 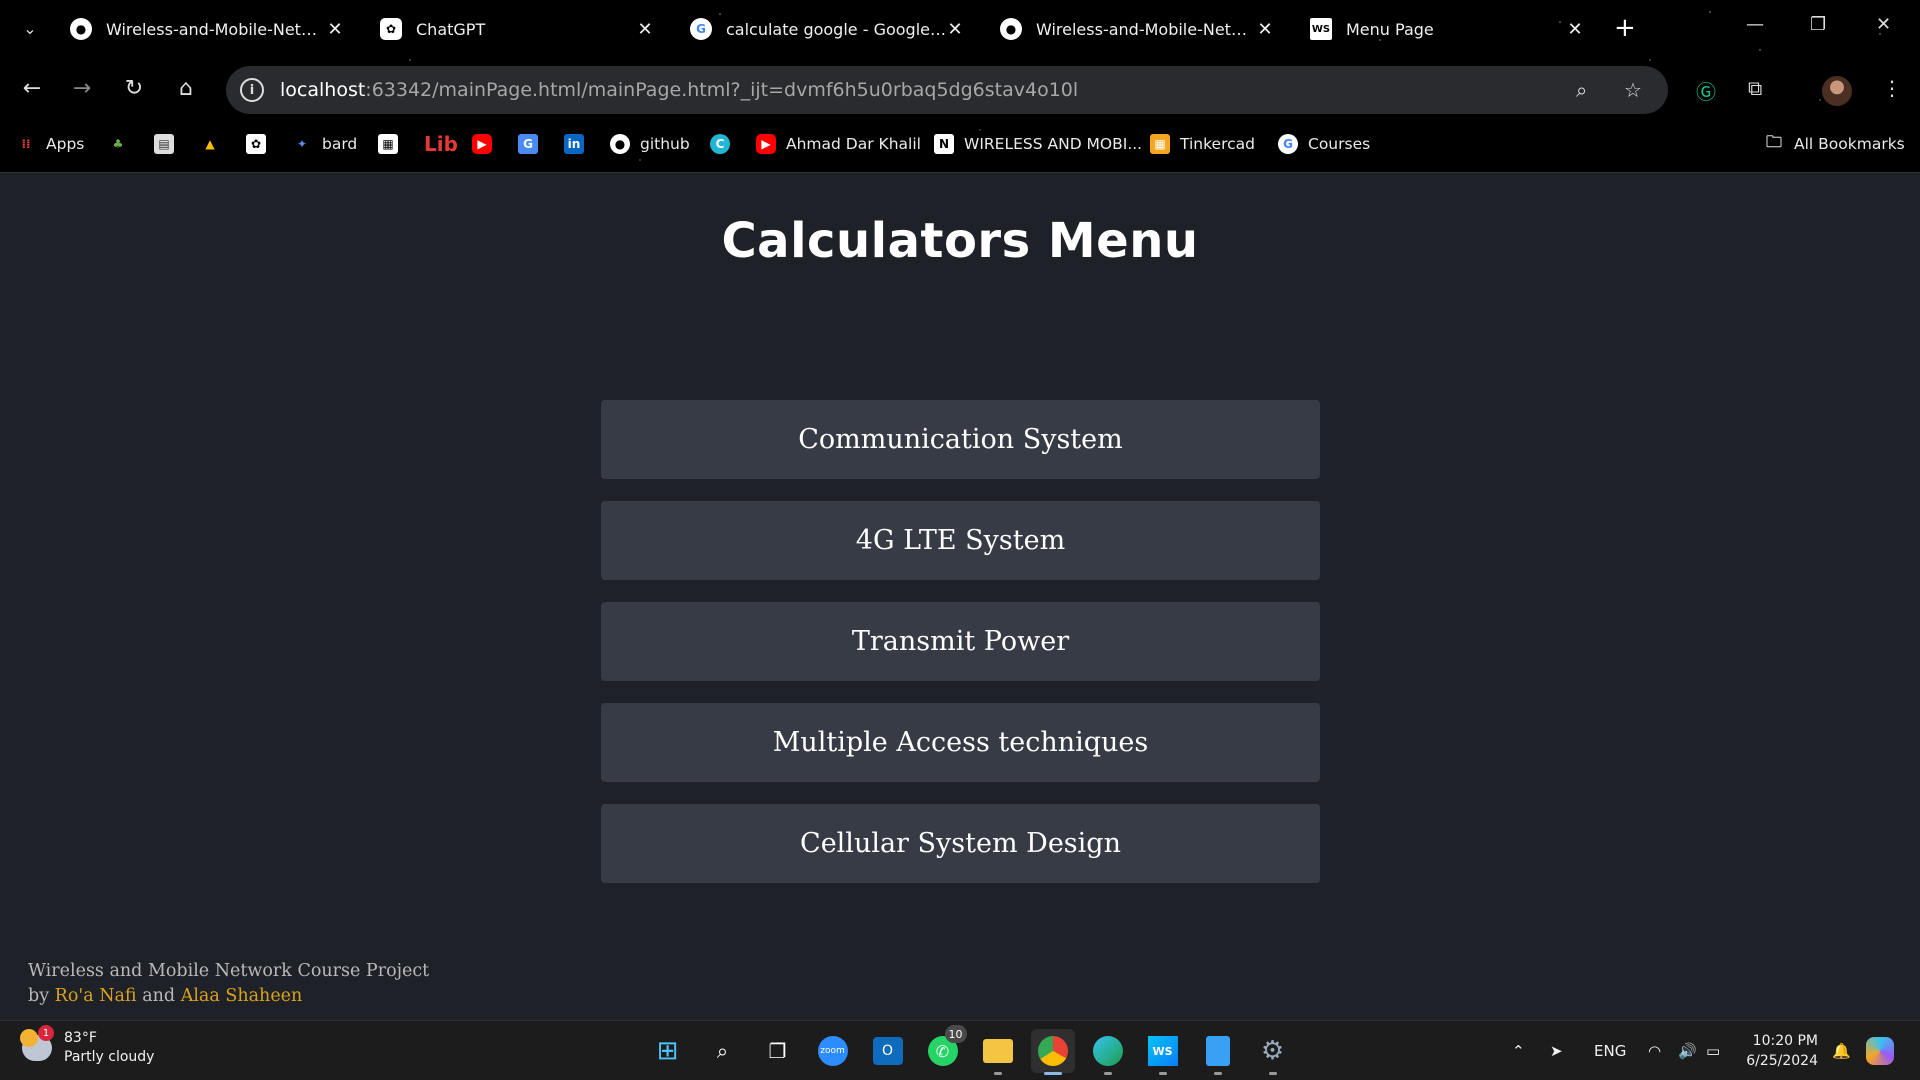 I want to click on footer-and: and, so click(x=159, y=996).